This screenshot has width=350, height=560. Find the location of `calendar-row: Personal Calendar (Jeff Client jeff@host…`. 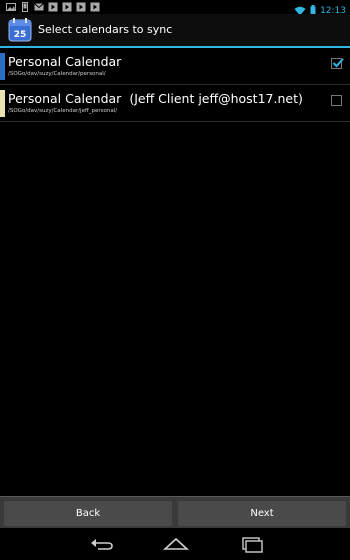

calendar-row: Personal Calendar (Jeff Client jeff@host… is located at coordinates (175, 103).